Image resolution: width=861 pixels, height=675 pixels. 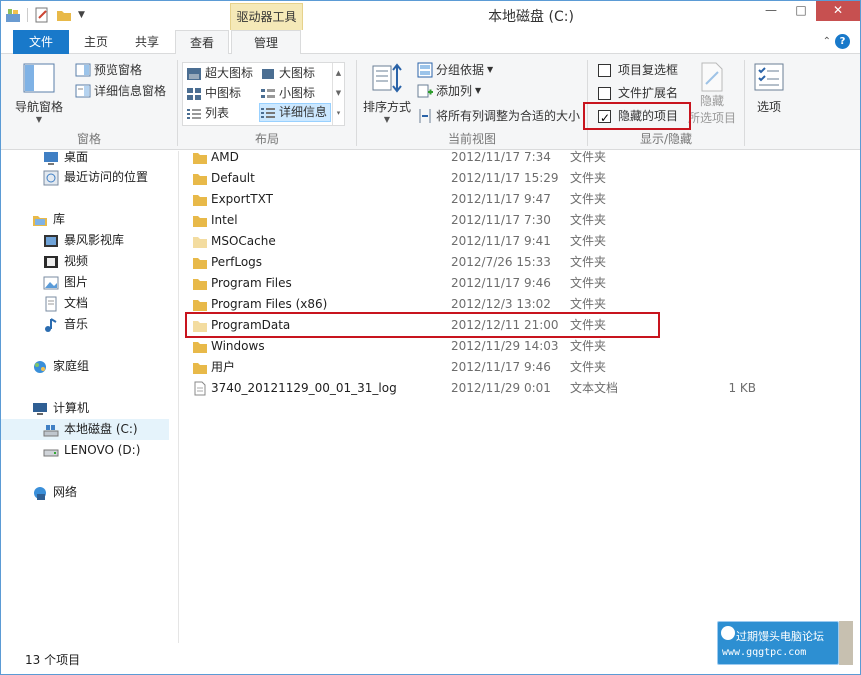 I want to click on details-pane-button: 详细信息窗格, so click(x=120, y=91).